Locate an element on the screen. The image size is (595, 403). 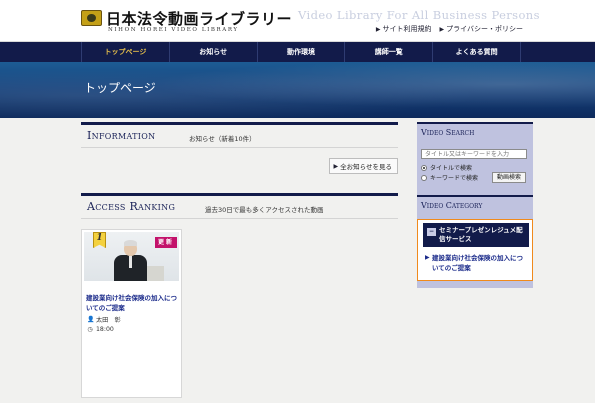
nav-item-lecturers: 講師一覧 is located at coordinates (388, 52).